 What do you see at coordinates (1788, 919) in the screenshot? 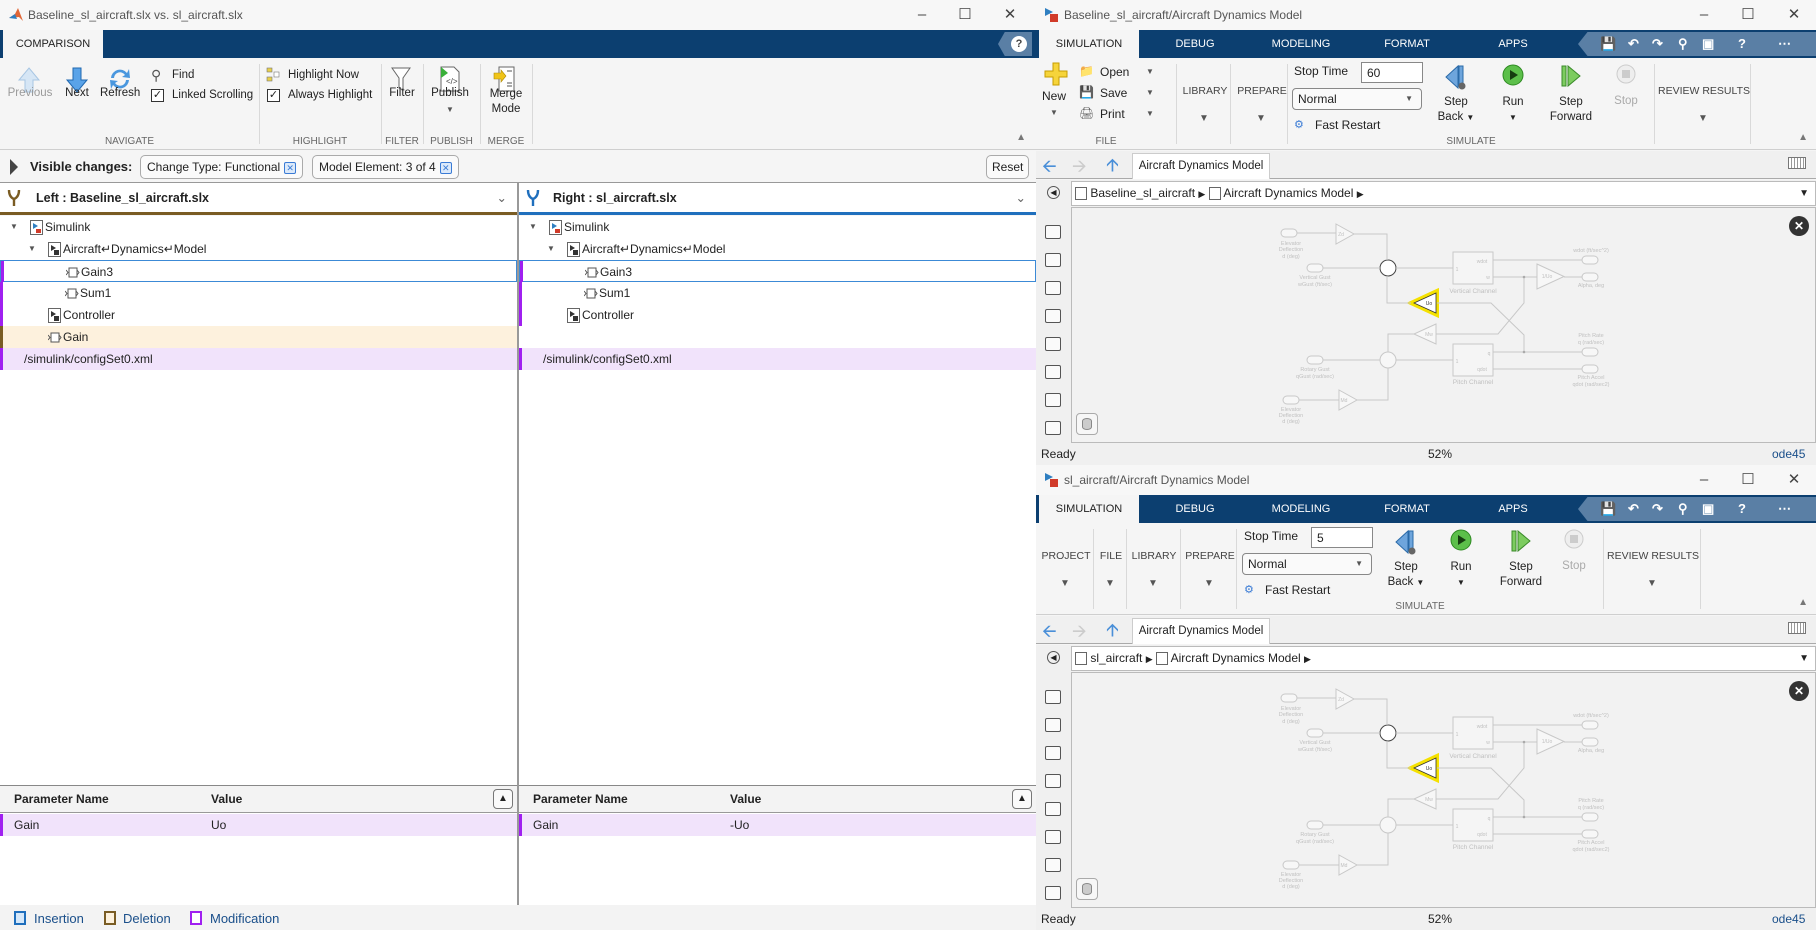
I see `solver-name: ode45` at bounding box center [1788, 919].